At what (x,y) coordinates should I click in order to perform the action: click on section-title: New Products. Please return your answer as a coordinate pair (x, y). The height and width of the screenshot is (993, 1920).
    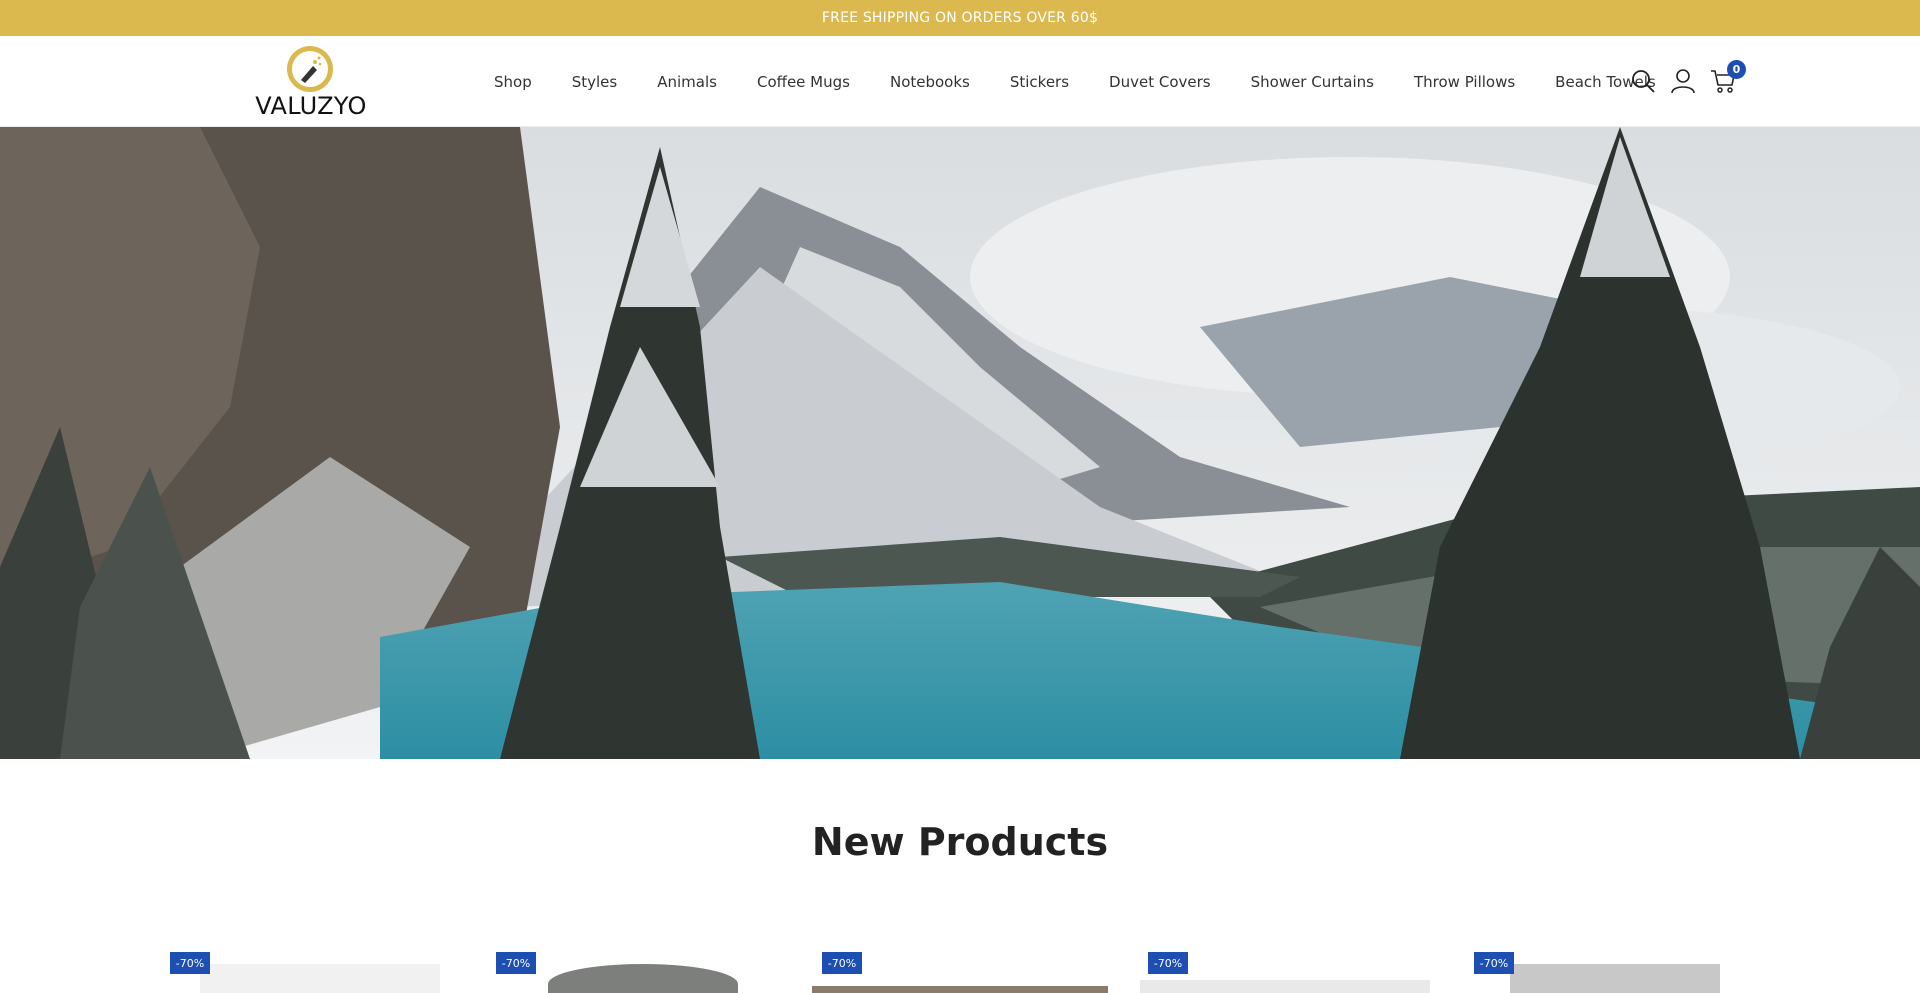
    Looking at the image, I should click on (960, 842).